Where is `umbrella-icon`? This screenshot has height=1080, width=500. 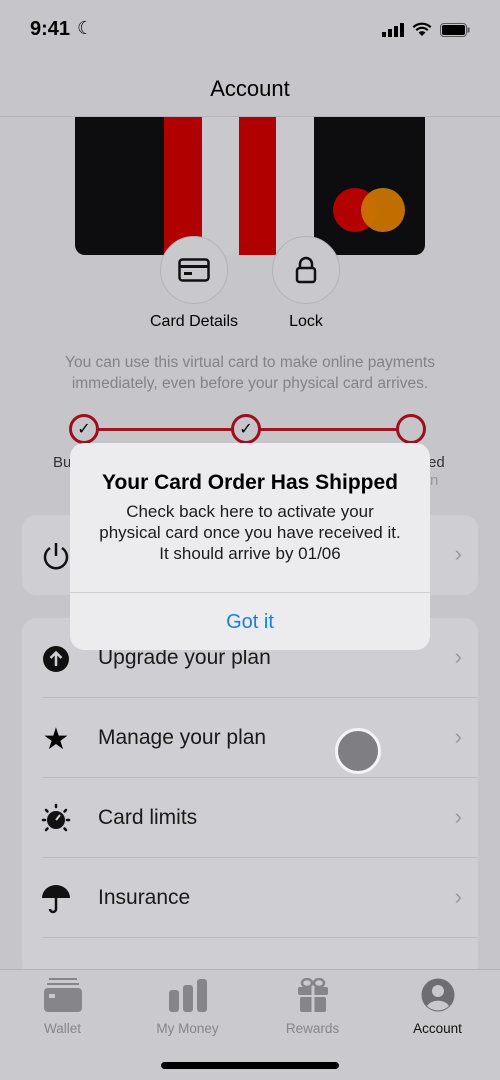 umbrella-icon is located at coordinates (56, 899).